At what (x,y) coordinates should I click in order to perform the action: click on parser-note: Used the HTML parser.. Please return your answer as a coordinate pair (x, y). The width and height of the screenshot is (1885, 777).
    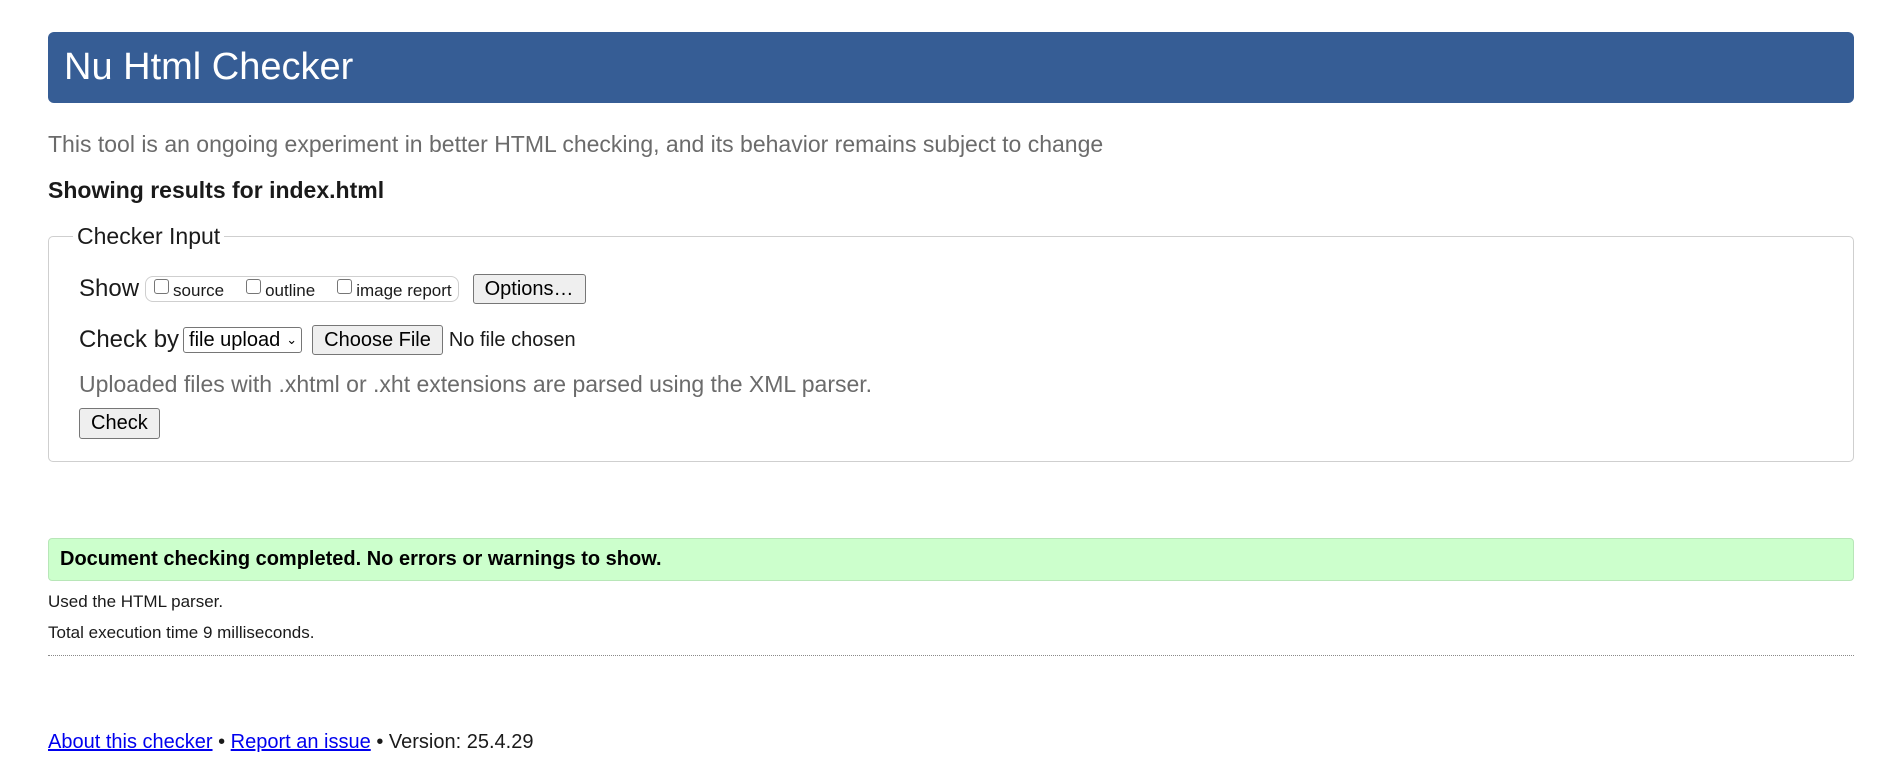
    Looking at the image, I should click on (136, 601).